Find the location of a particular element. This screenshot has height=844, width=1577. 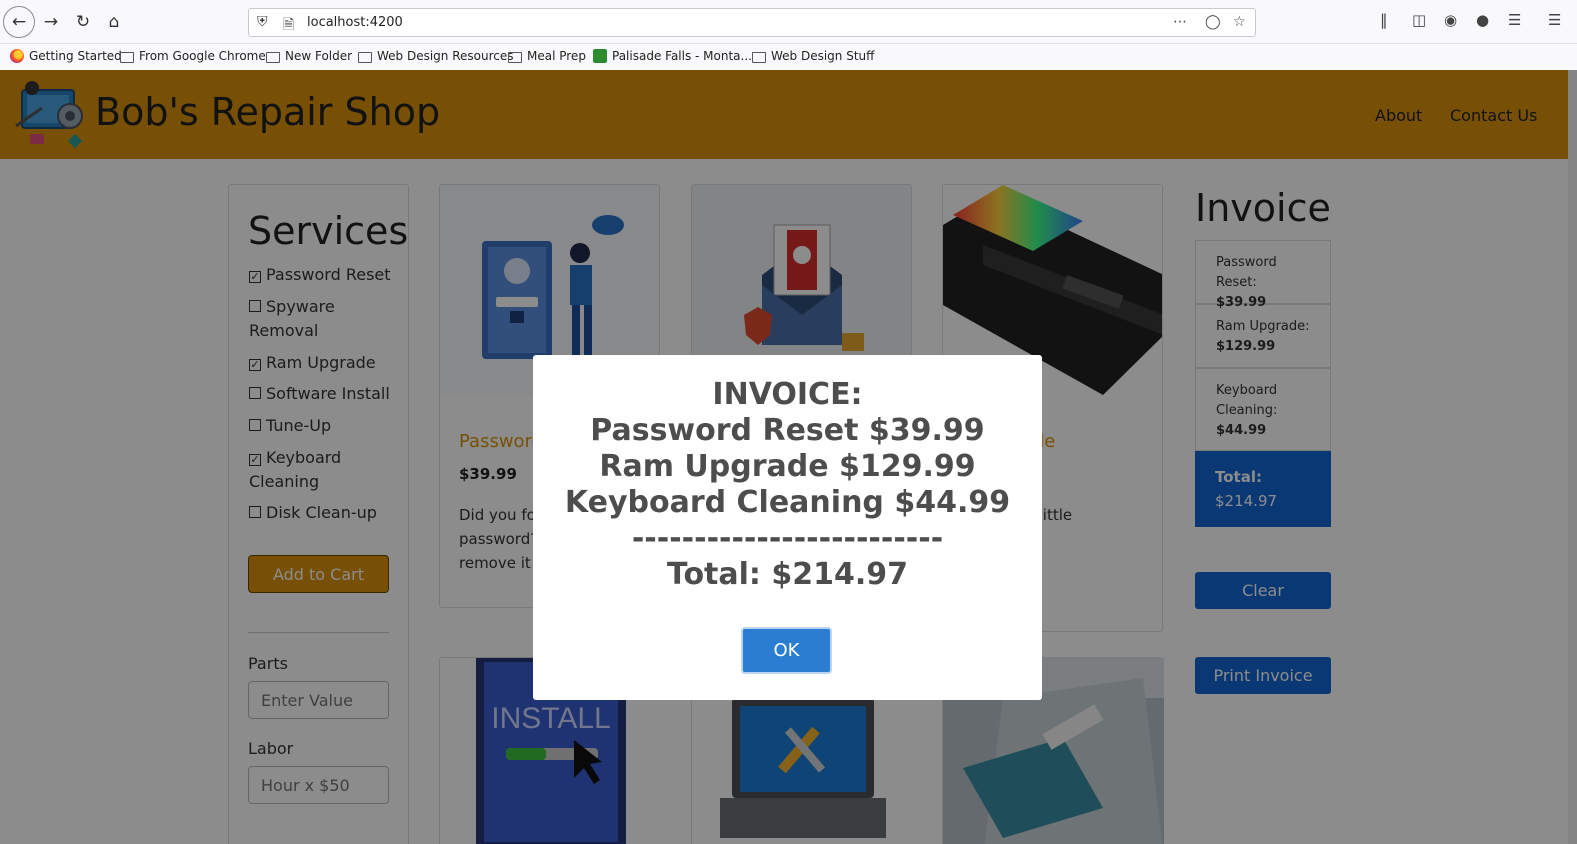

modal-total: Total: $214.97 is located at coordinates (787, 574).